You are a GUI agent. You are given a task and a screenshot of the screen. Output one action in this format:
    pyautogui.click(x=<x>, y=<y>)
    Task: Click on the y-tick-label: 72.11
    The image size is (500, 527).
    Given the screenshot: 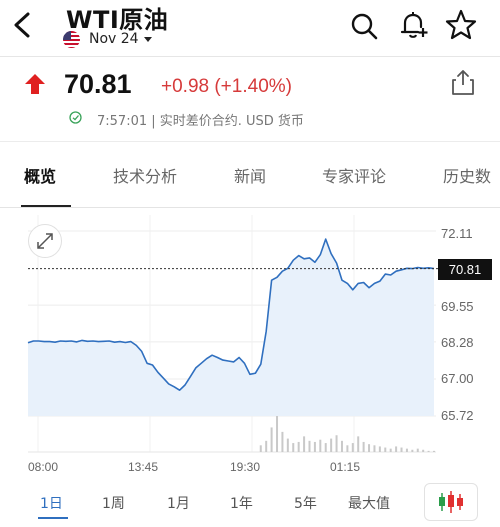 What is the action you would take?
    pyautogui.click(x=457, y=233)
    